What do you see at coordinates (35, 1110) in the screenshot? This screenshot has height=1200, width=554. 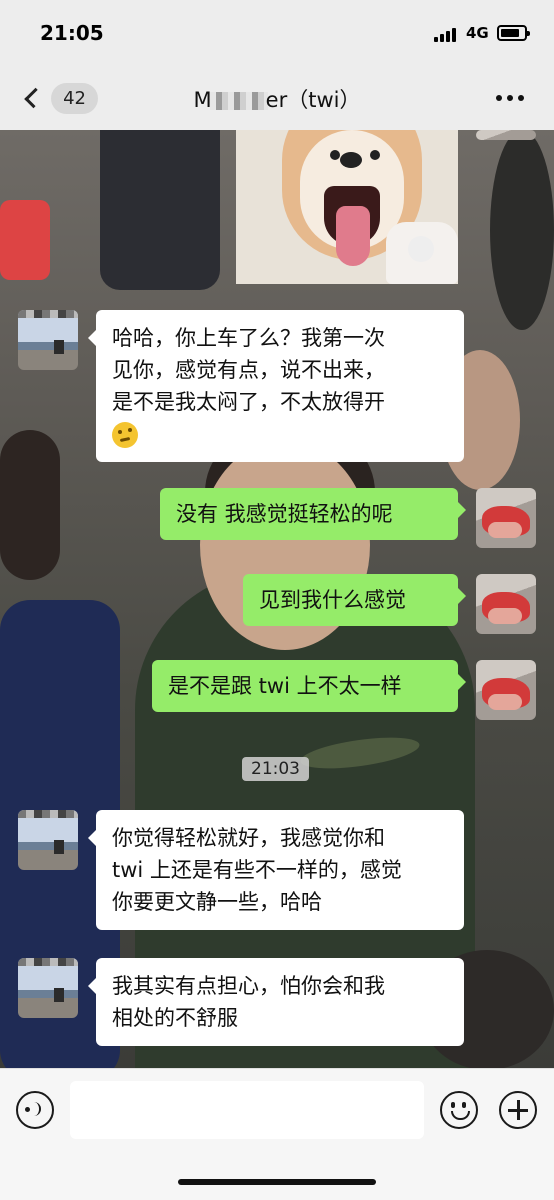 I see `voice-icon` at bounding box center [35, 1110].